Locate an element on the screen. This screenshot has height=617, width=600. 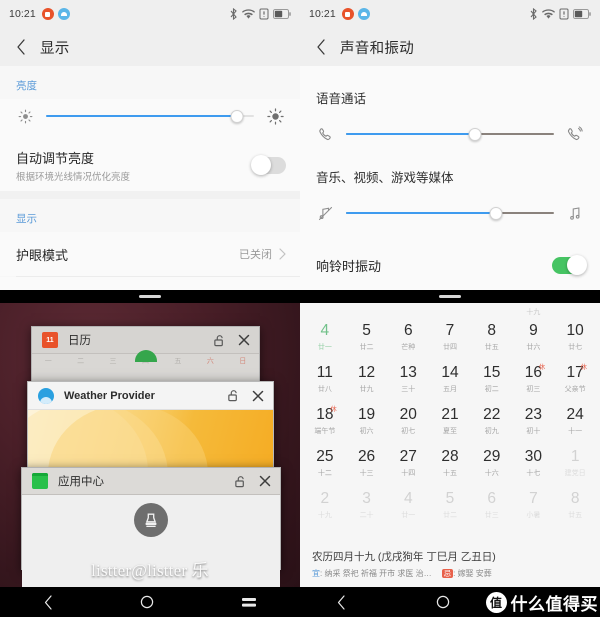
calendar-day: 6 芒种 is located at coordinates (408, 338).